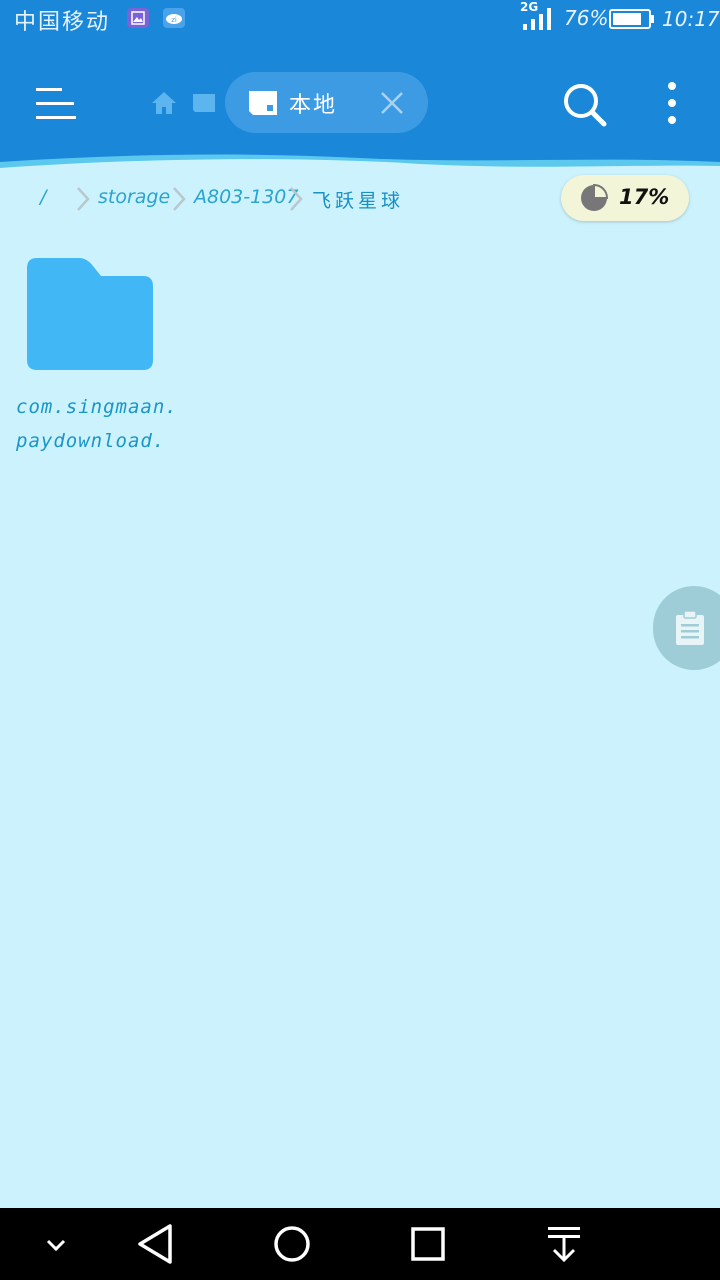  Describe the element at coordinates (292, 1244) in the screenshot. I see `home-circle-icon` at that location.